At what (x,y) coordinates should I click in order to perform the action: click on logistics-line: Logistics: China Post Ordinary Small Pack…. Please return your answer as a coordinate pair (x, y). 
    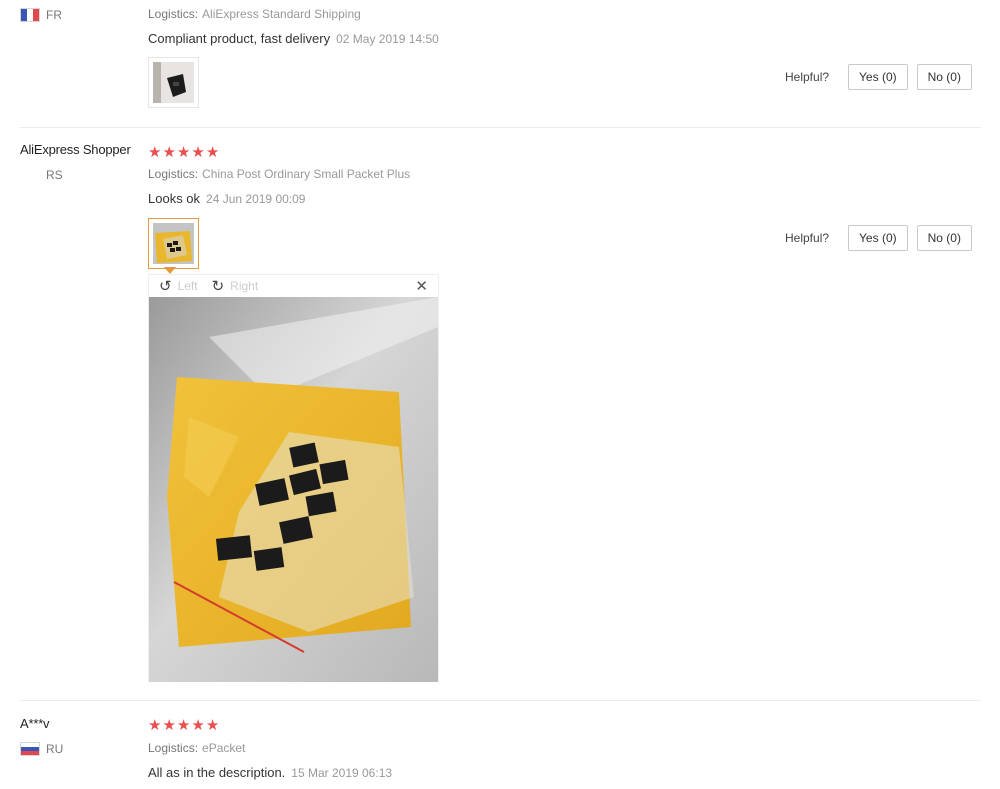
    Looking at the image, I should click on (279, 174).